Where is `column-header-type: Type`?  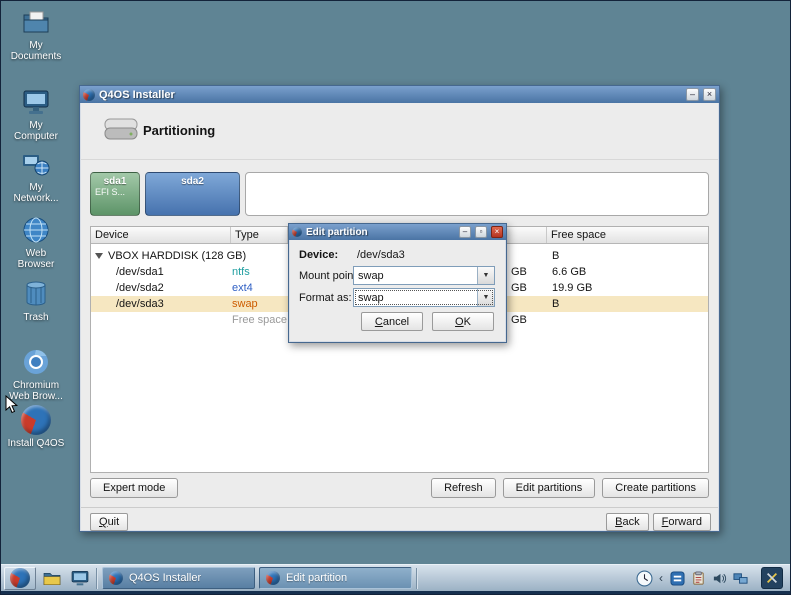
column-header-type: Type is located at coordinates (259, 235).